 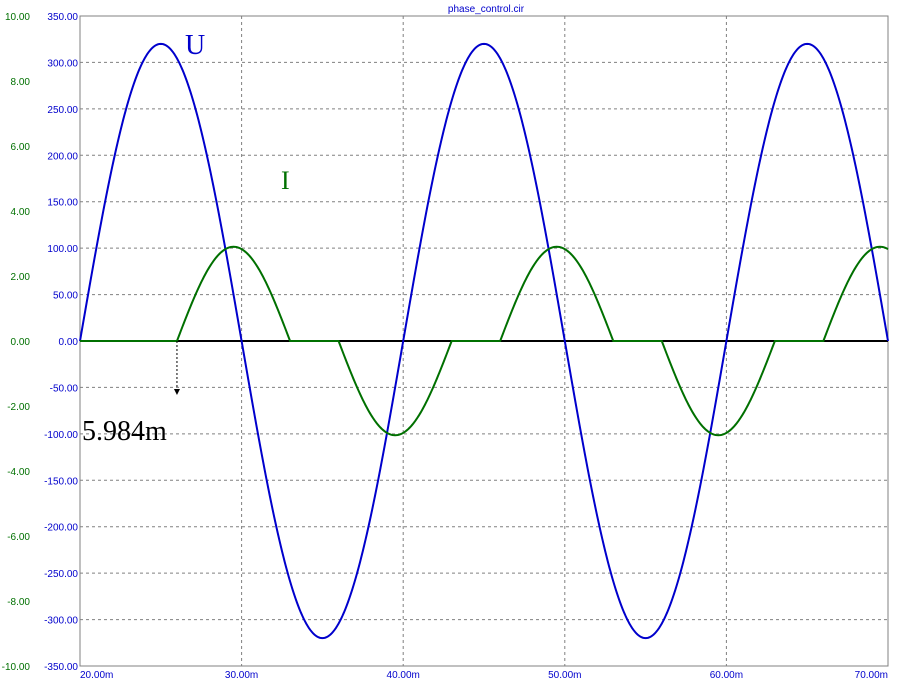 What do you see at coordinates (16, 667) in the screenshot?
I see `left-tick-label: -10.00` at bounding box center [16, 667].